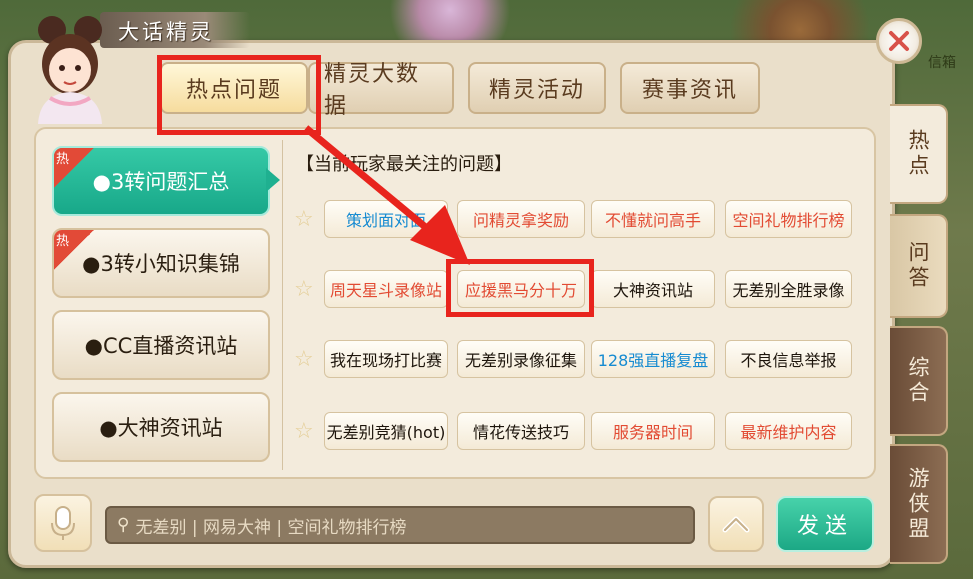  What do you see at coordinates (70, 70) in the screenshot?
I see `spirit-avatar` at bounding box center [70, 70].